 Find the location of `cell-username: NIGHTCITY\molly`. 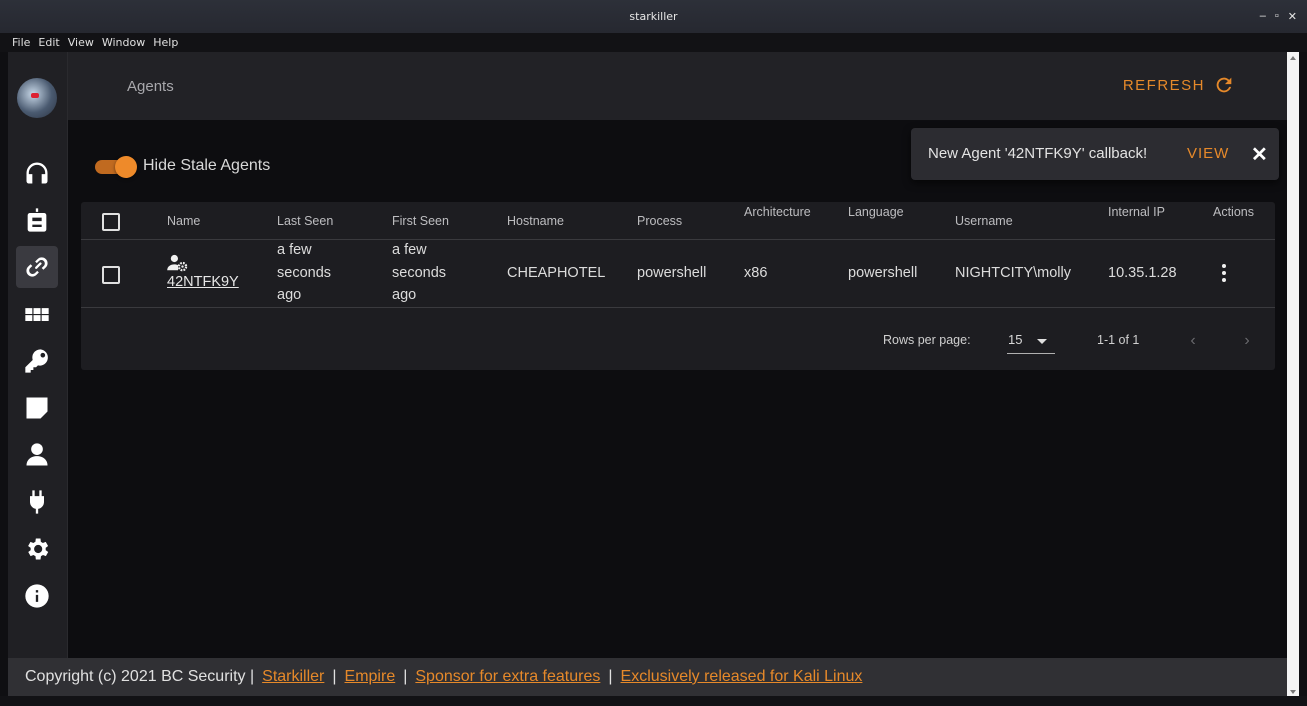

cell-username: NIGHTCITY\molly is located at coordinates (1013, 273).